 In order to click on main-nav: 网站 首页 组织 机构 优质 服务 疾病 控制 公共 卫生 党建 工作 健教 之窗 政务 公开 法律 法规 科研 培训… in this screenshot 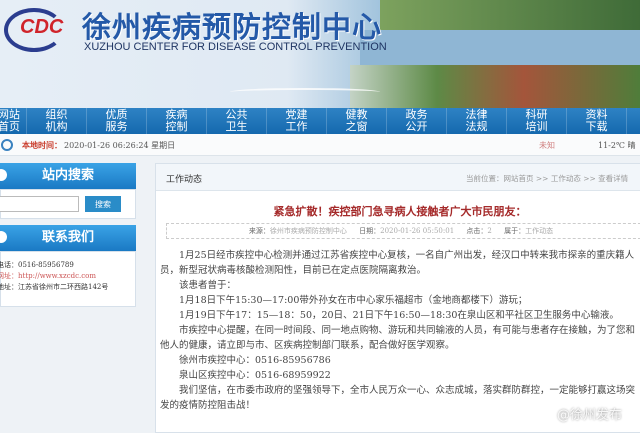, I will do `click(320, 121)`.